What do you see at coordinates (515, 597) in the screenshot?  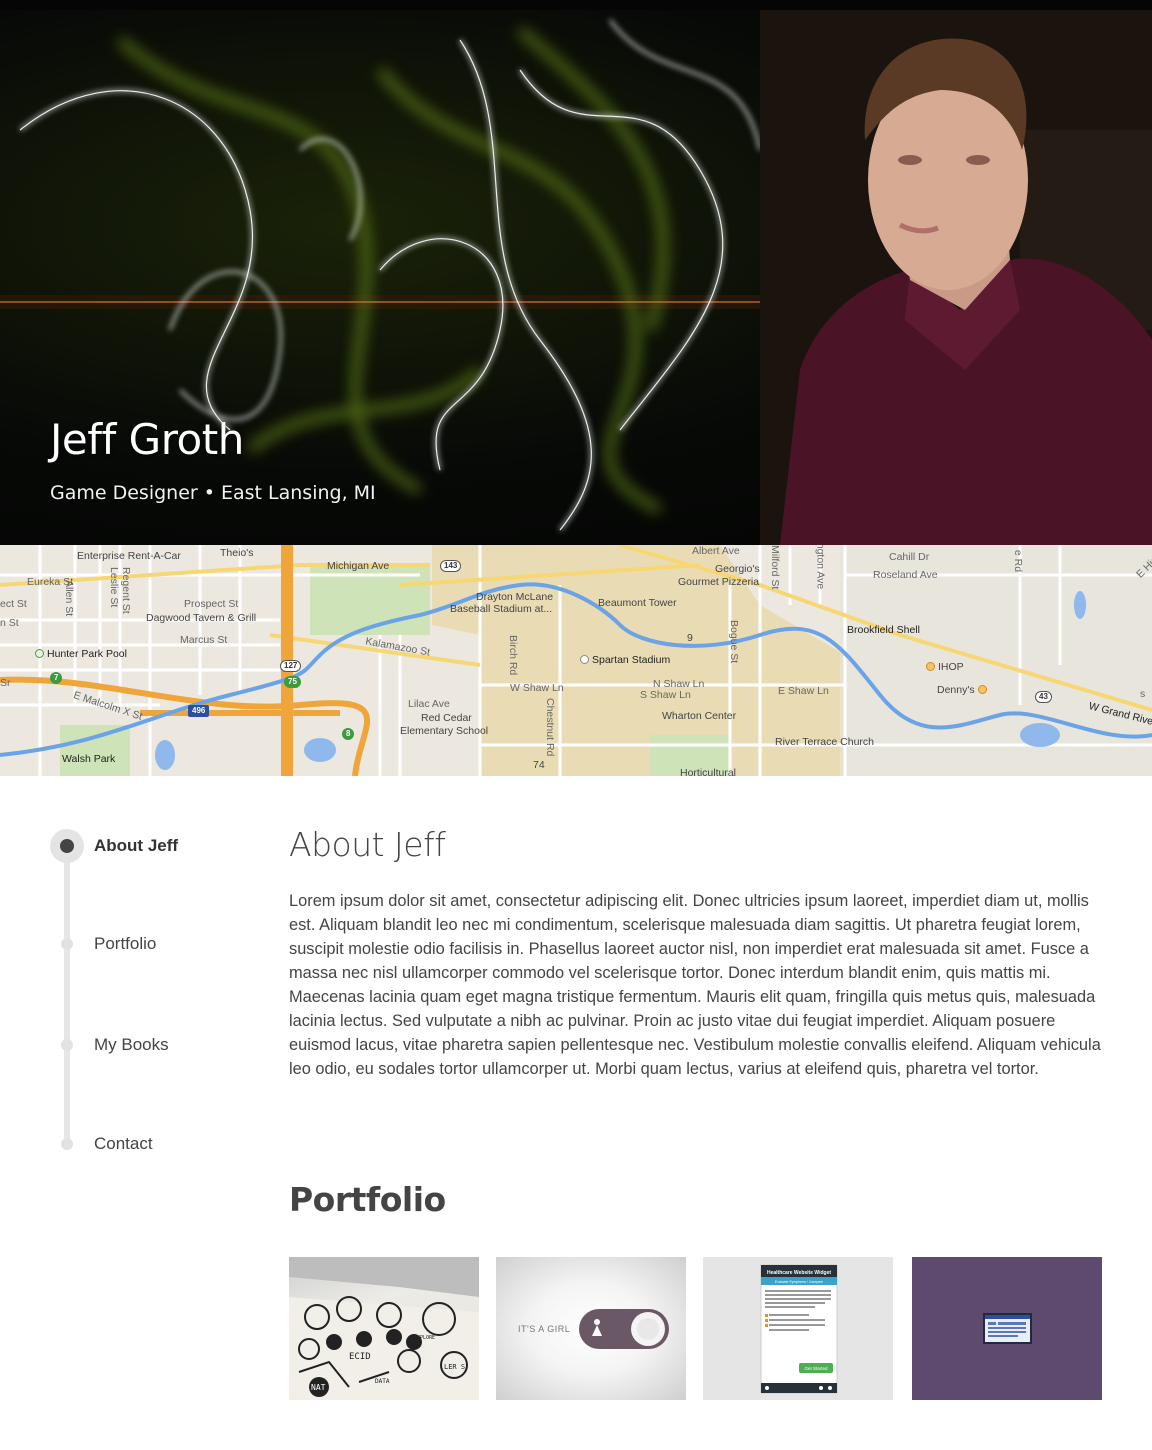 I see `map-label: Drayton McLane` at bounding box center [515, 597].